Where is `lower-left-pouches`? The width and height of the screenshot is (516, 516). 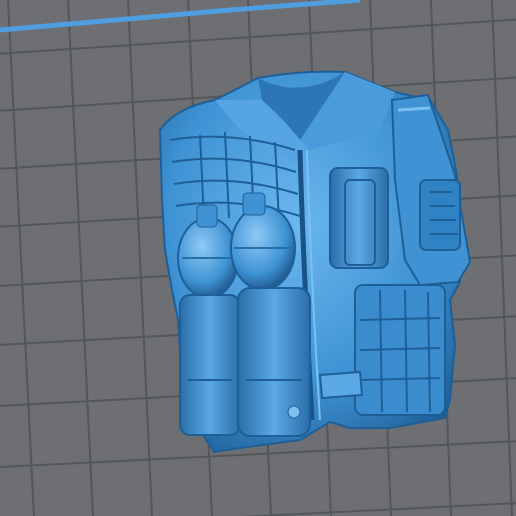 lower-left-pouches is located at coordinates (245, 362).